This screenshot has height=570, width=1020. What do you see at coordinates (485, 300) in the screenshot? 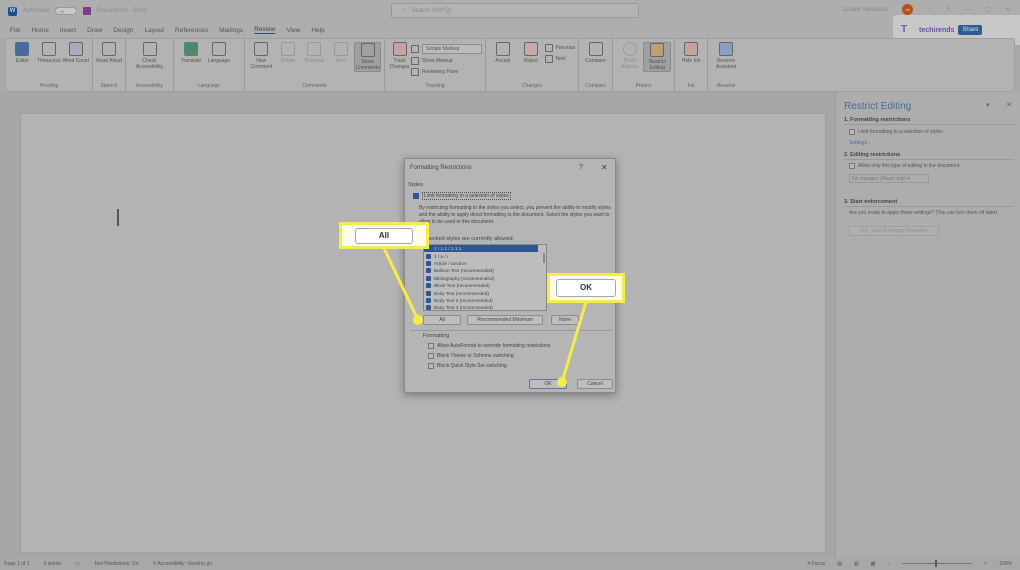
I see `list-item: Body Text 2 (recommended)` at bounding box center [485, 300].